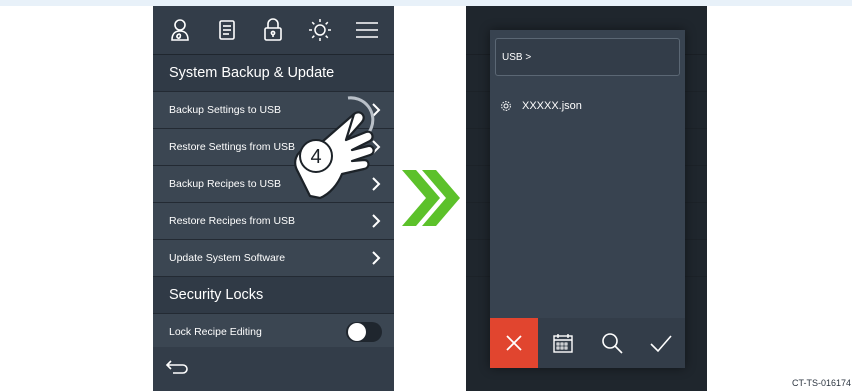  I want to click on calendar-button, so click(562, 343).